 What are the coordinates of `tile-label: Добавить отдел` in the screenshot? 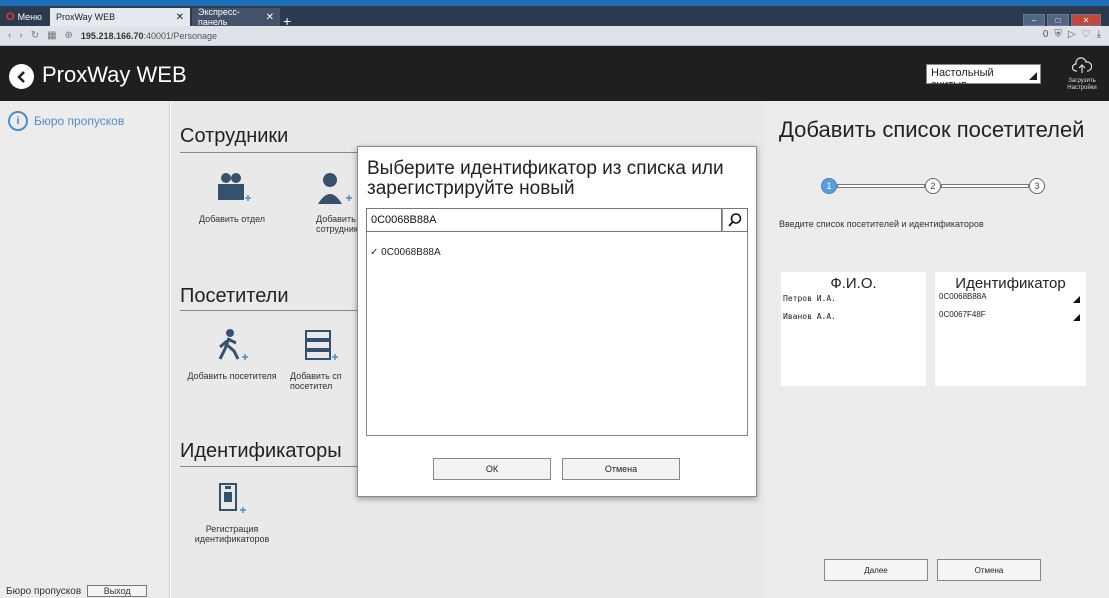 It's located at (232, 219).